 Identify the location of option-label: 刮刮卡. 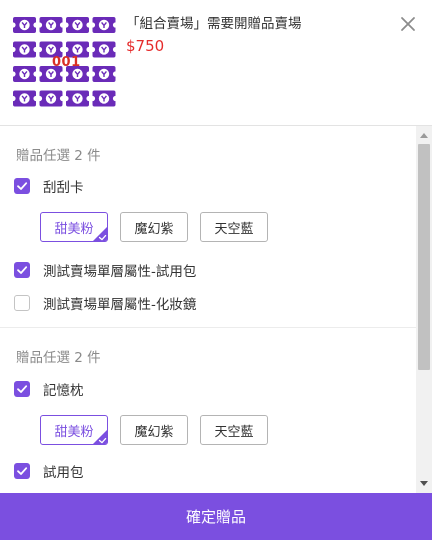
(63, 188).